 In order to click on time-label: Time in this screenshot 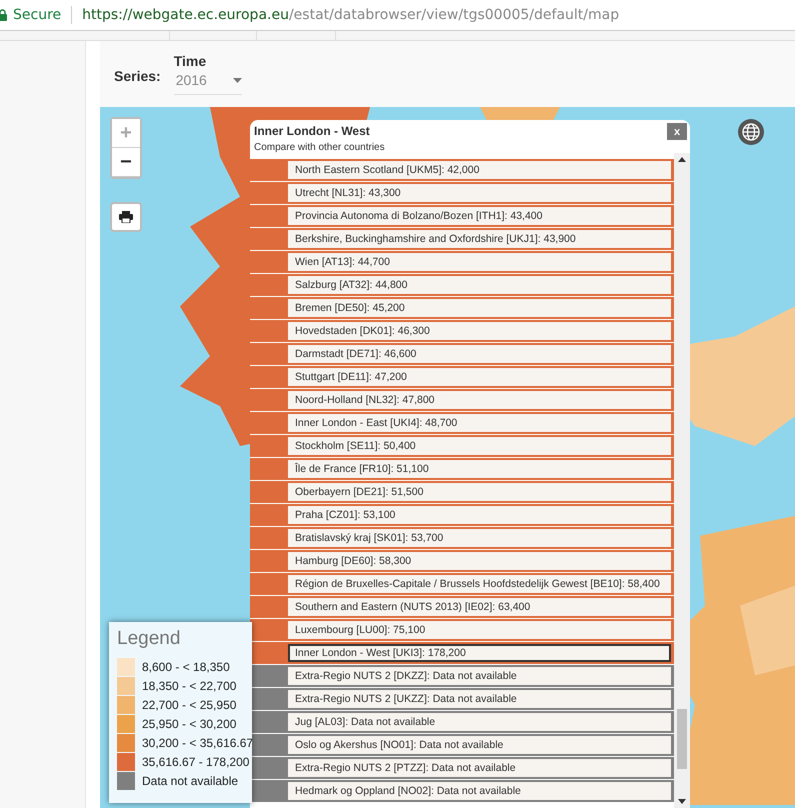, I will do `click(191, 61)`.